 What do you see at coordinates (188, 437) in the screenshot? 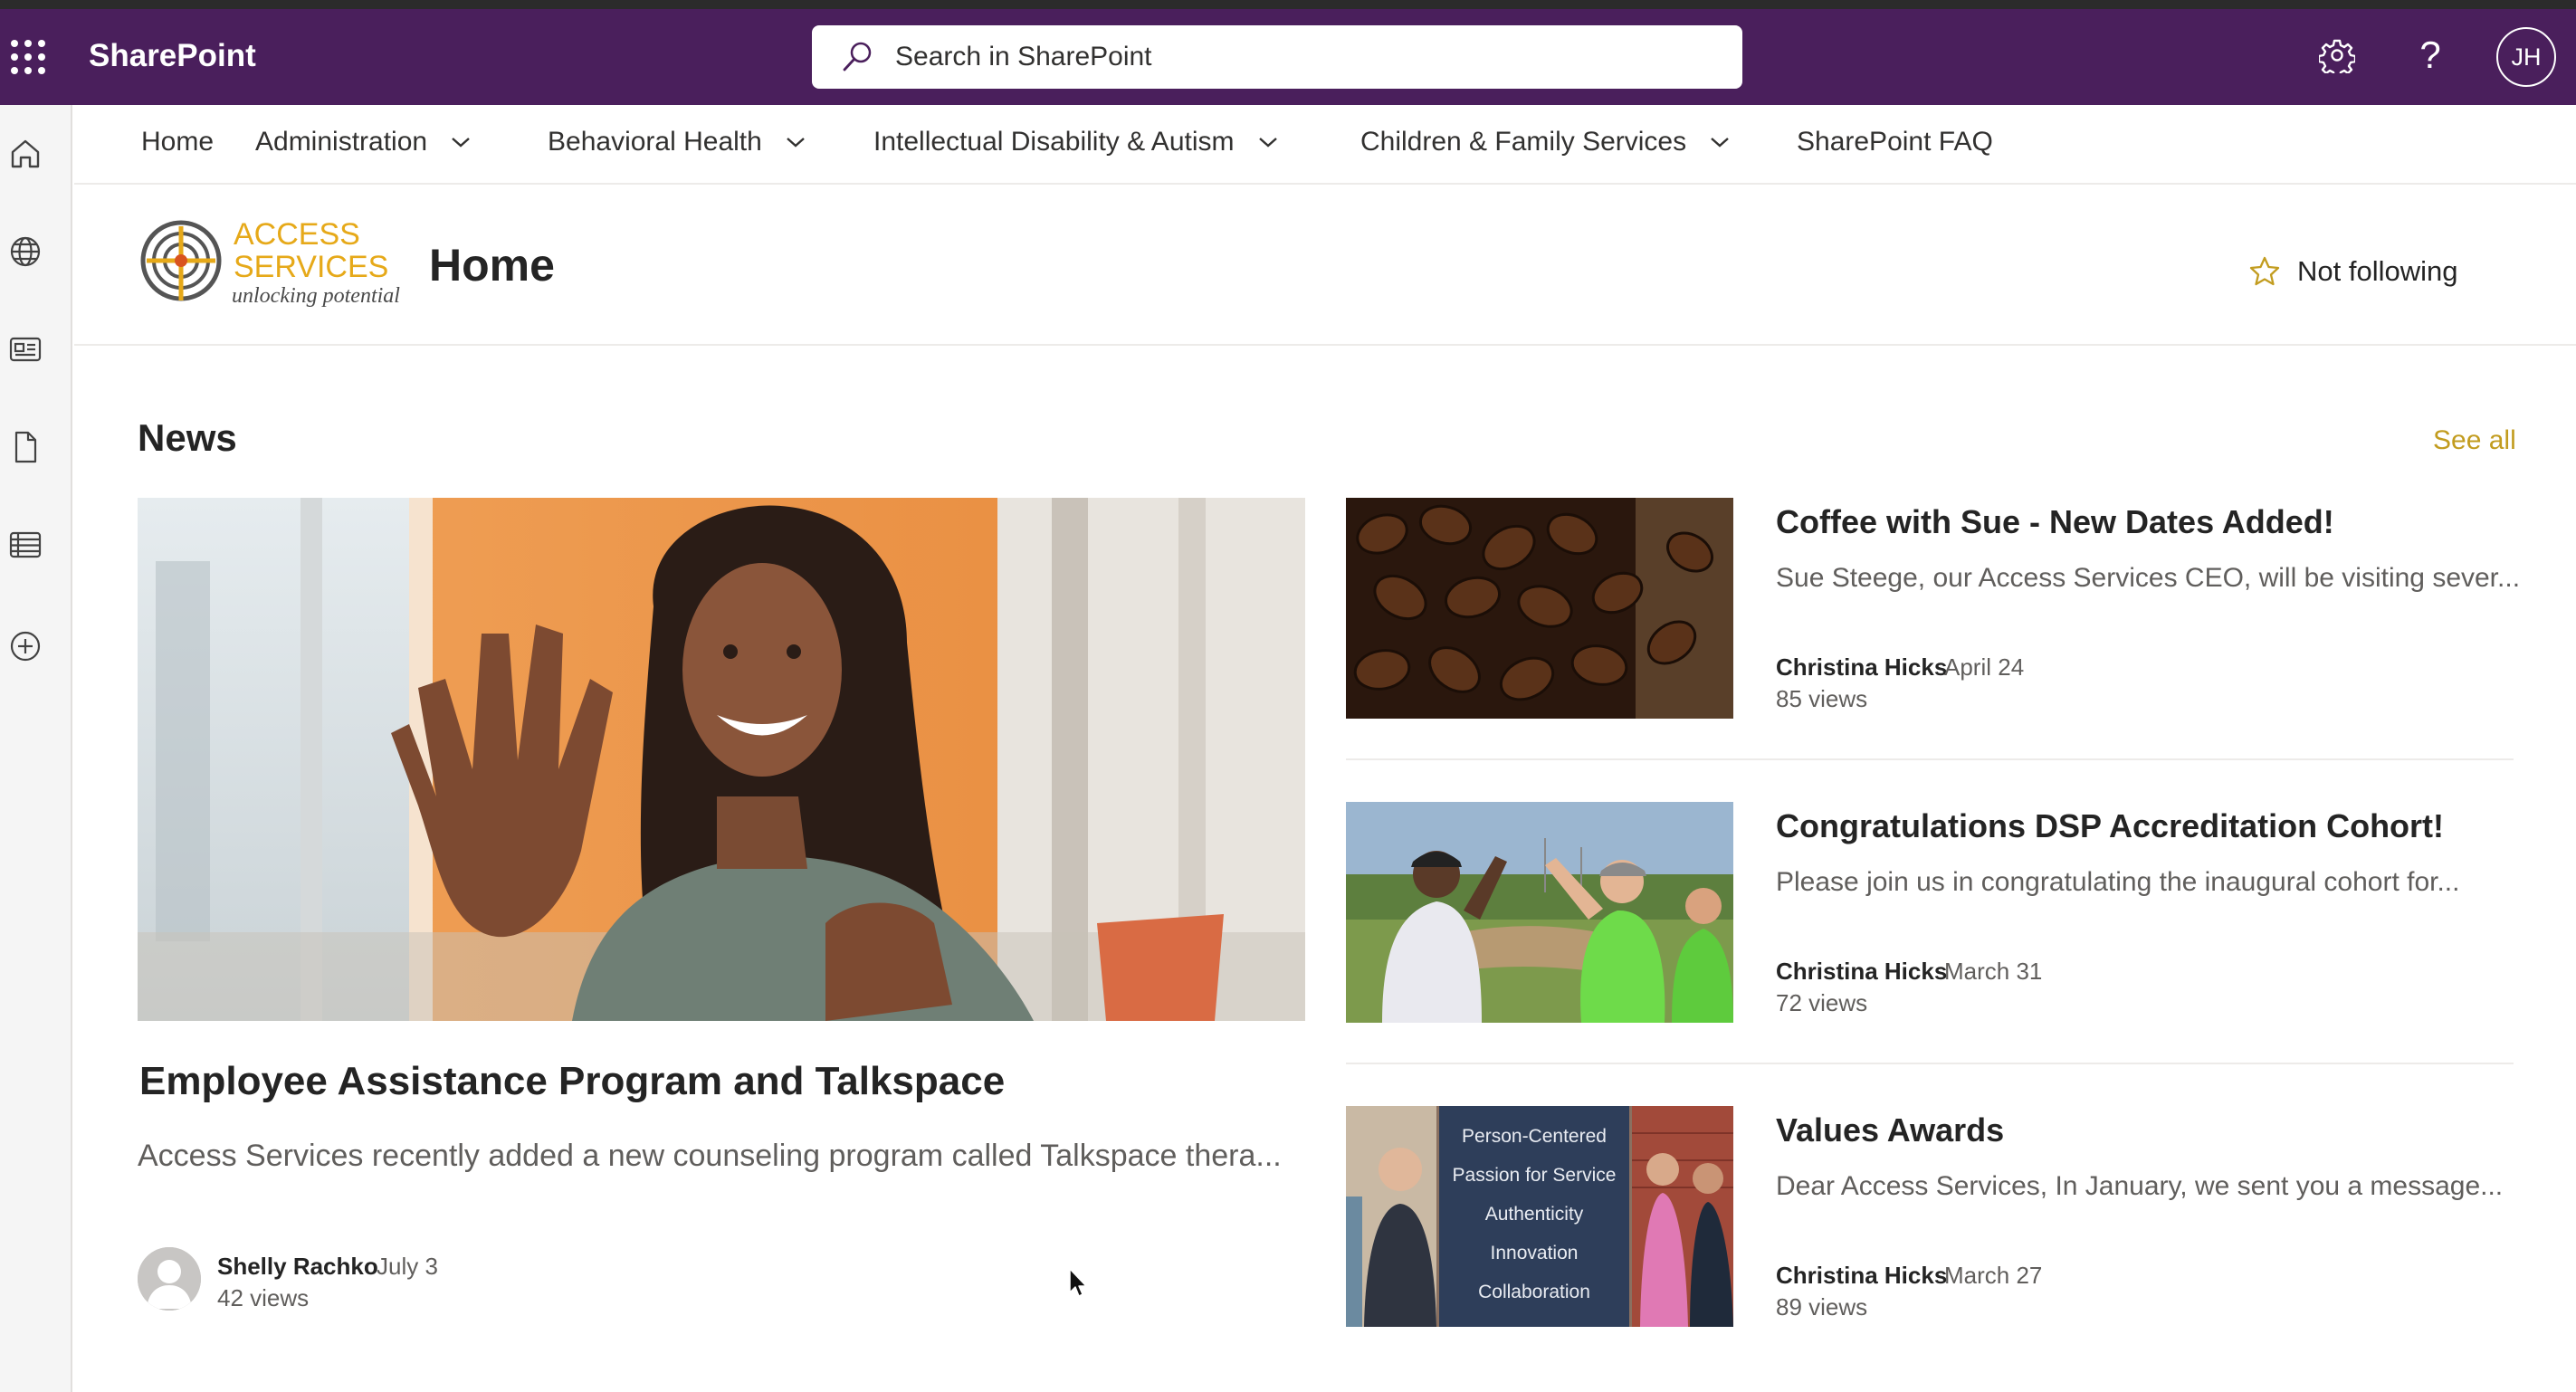
I see `news-section-title: News` at bounding box center [188, 437].